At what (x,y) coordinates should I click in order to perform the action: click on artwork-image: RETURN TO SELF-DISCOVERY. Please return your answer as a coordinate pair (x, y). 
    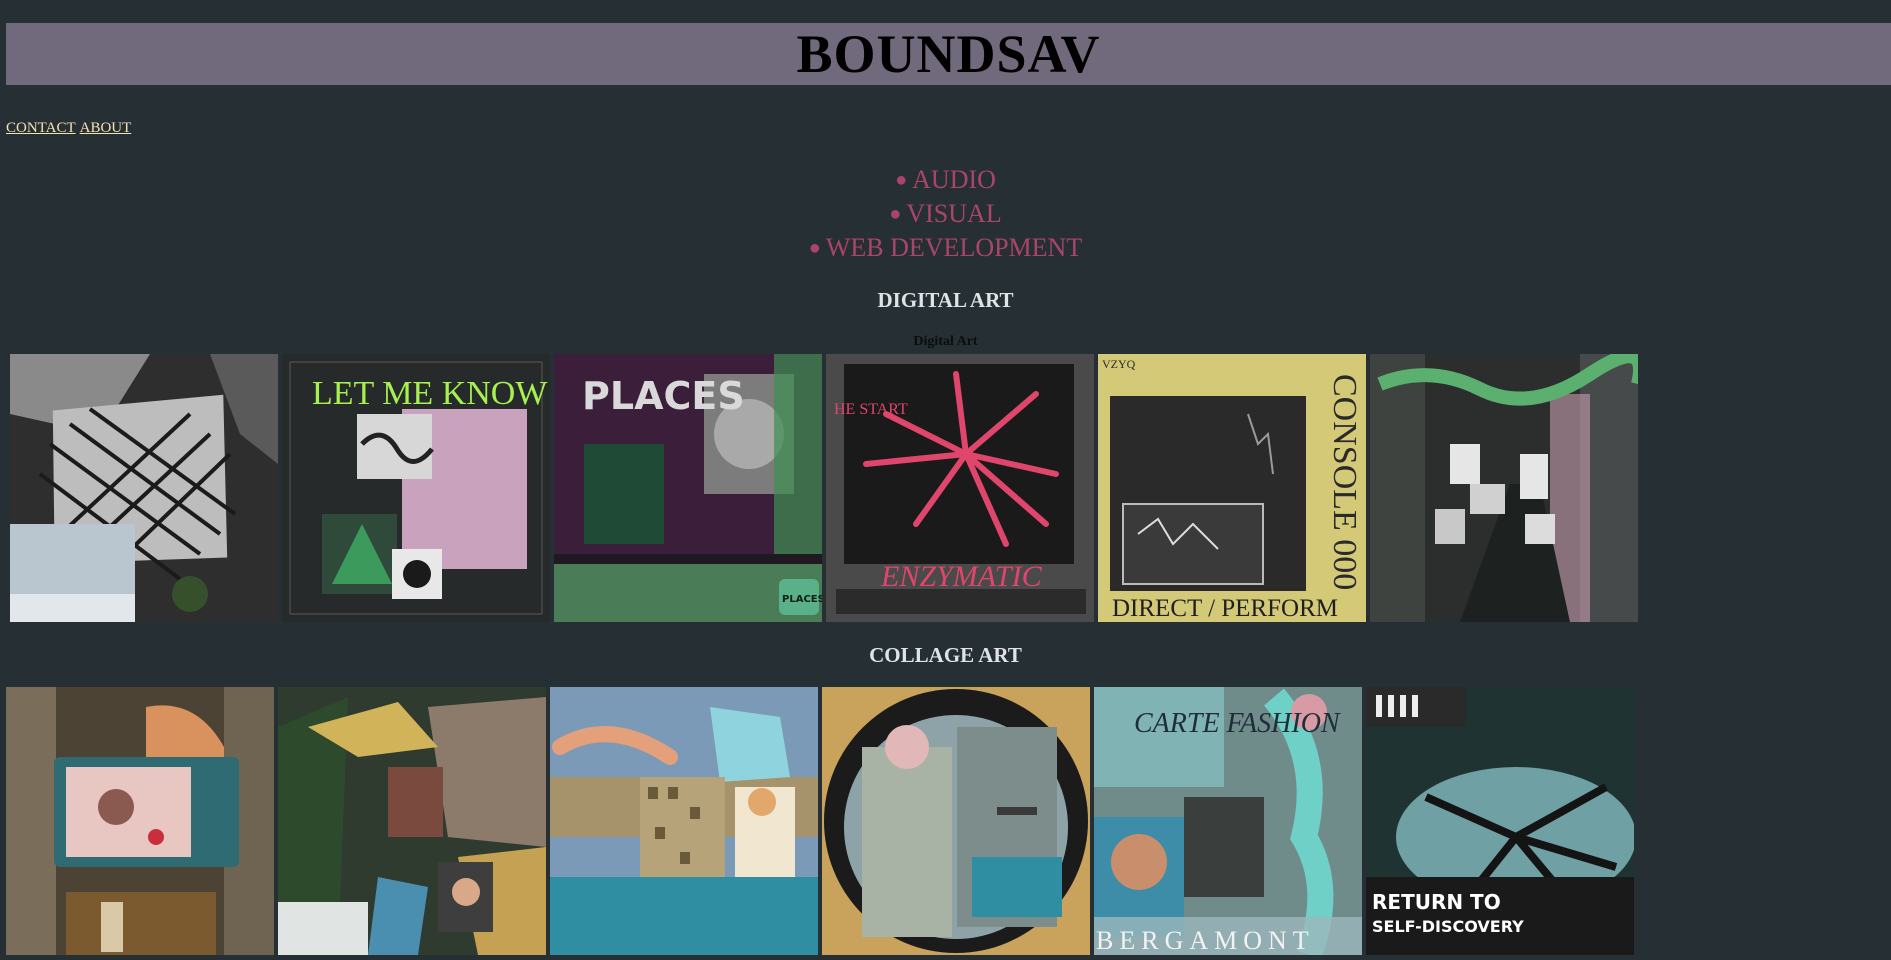
    Looking at the image, I should click on (1500, 821).